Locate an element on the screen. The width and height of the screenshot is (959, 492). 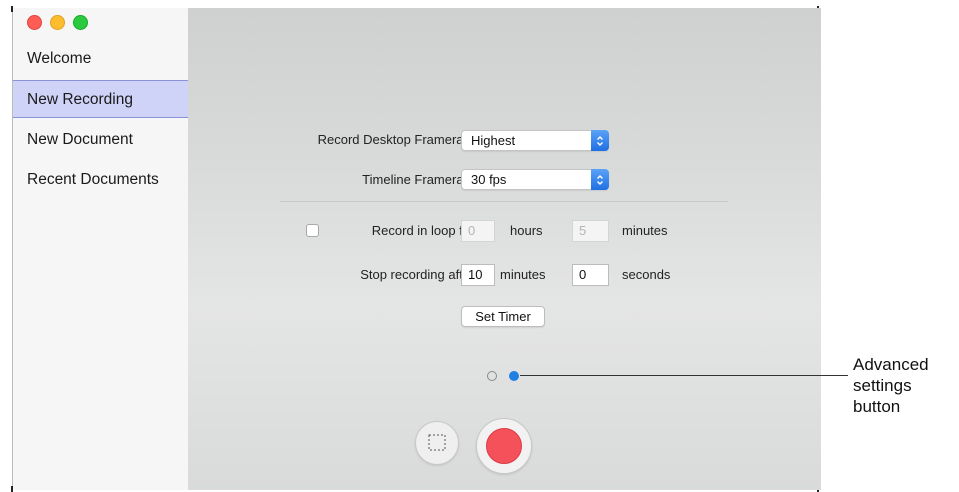
region-select-icon is located at coordinates (437, 442).